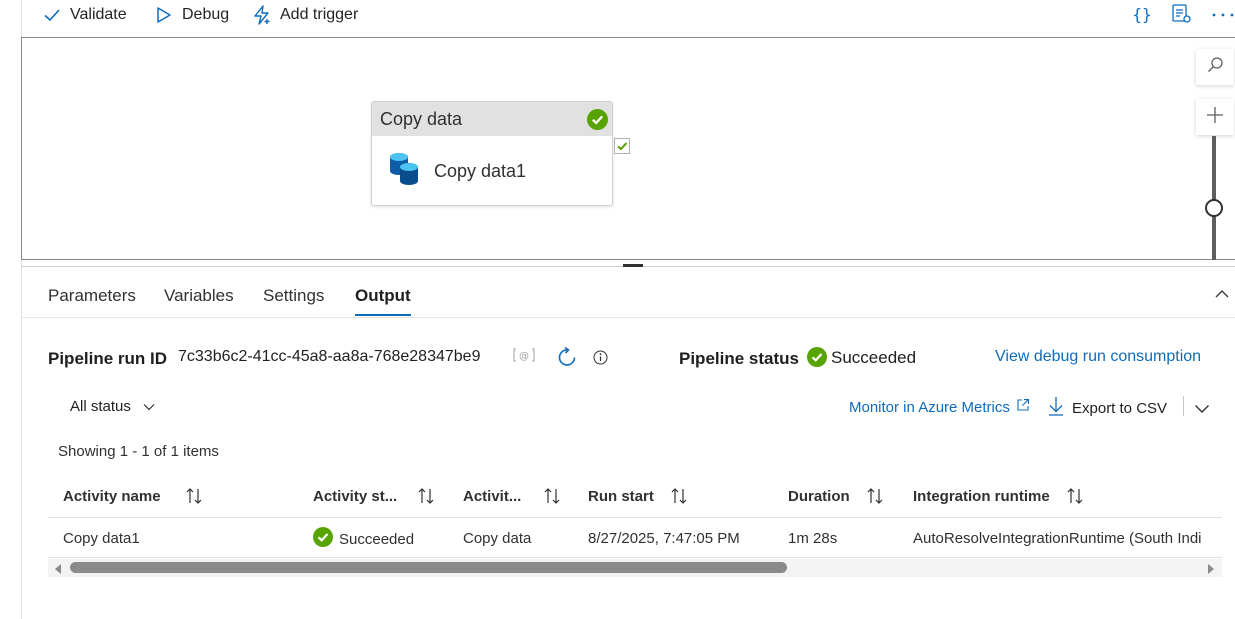 The width and height of the screenshot is (1235, 619). What do you see at coordinates (98, 14) in the screenshot?
I see `validate-label: Validate` at bounding box center [98, 14].